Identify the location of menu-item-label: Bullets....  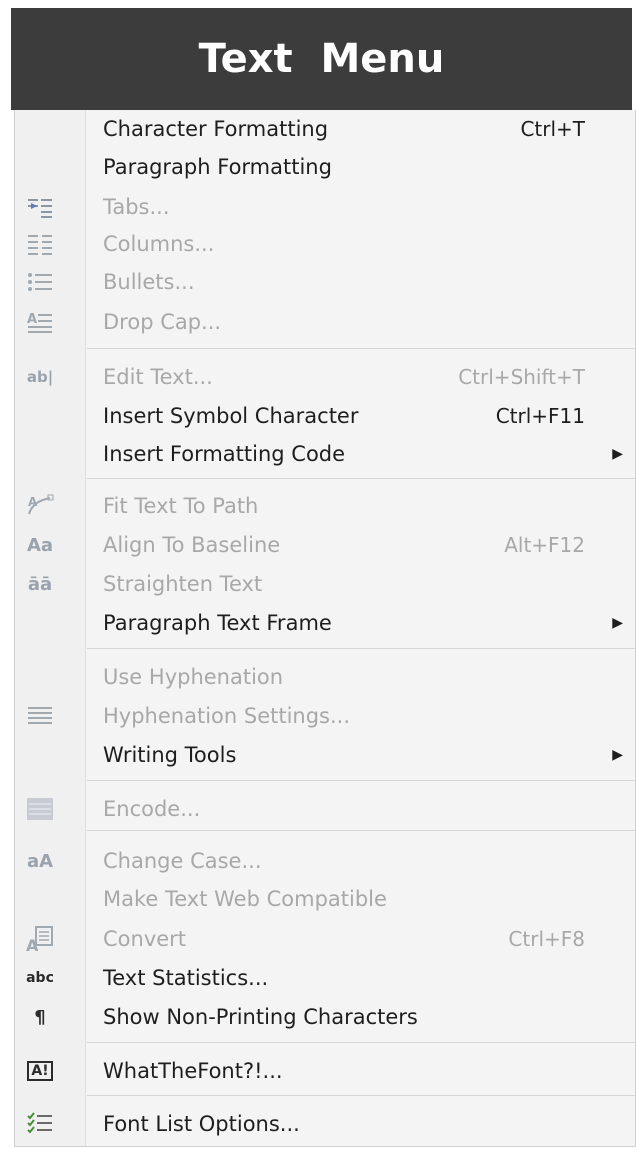
(149, 282).